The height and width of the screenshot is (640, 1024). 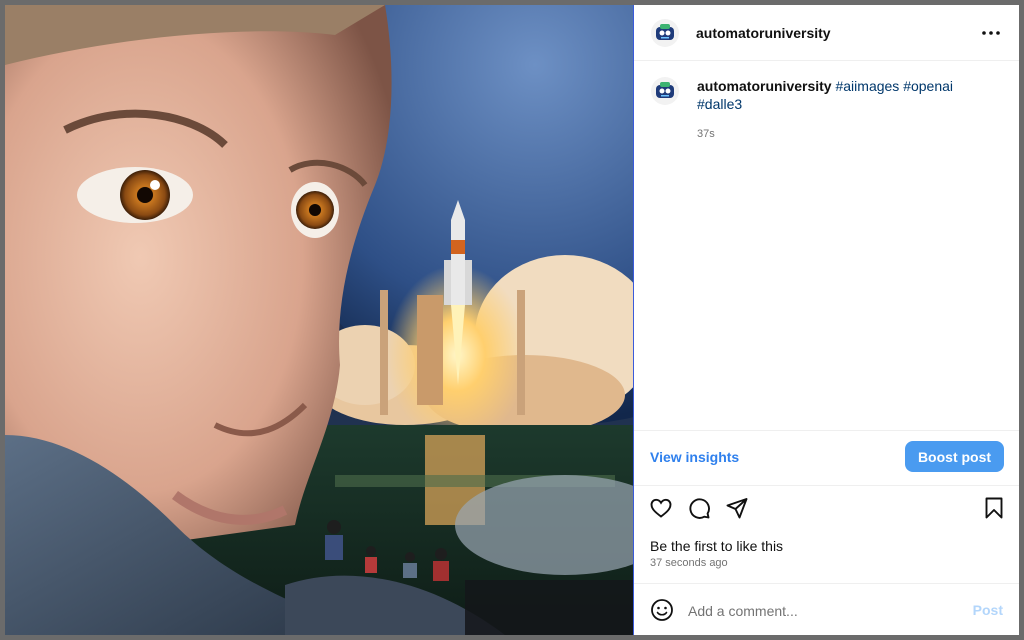 What do you see at coordinates (988, 610) in the screenshot?
I see `post-comment-button: Post` at bounding box center [988, 610].